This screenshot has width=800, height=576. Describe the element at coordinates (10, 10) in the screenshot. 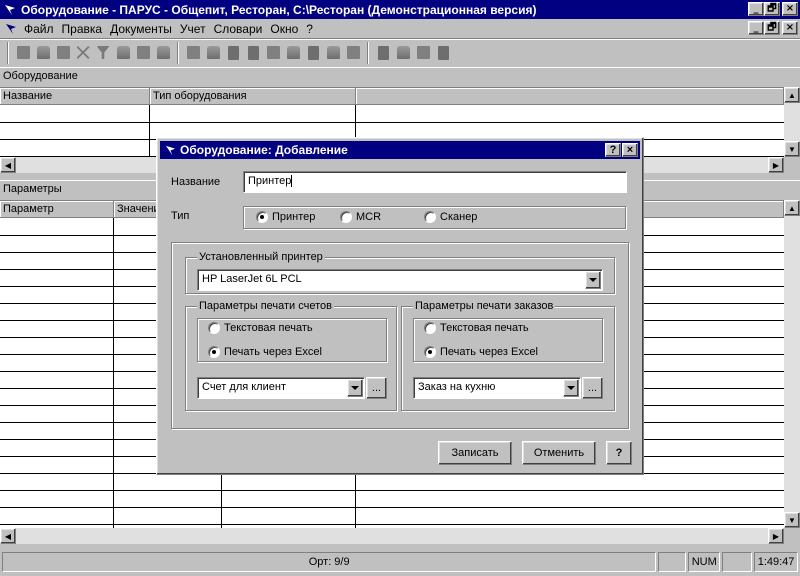

I see `app-icon` at that location.